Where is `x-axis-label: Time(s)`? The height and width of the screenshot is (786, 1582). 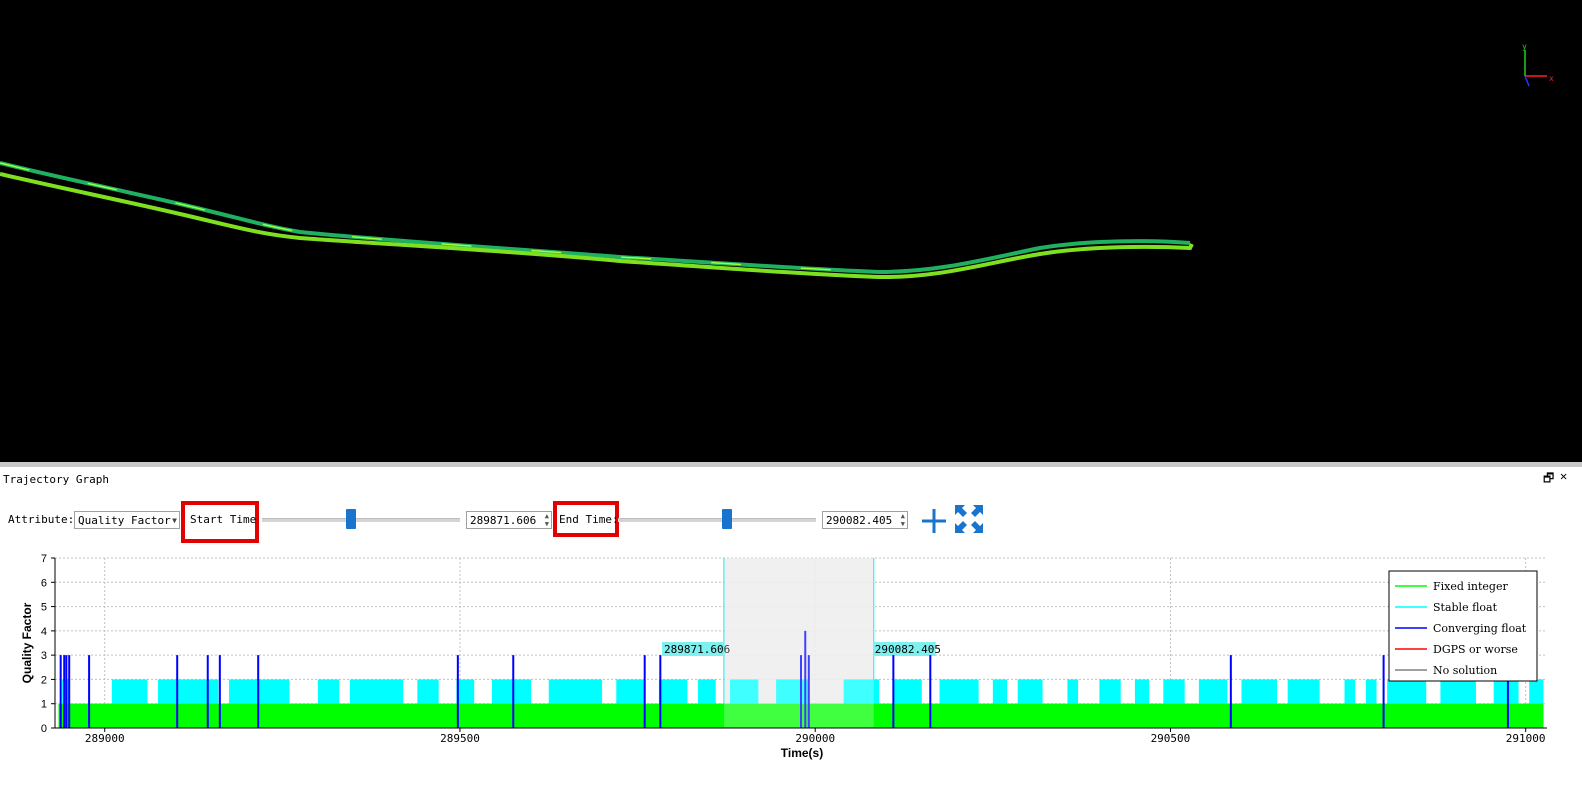 x-axis-label: Time(s) is located at coordinates (802, 753).